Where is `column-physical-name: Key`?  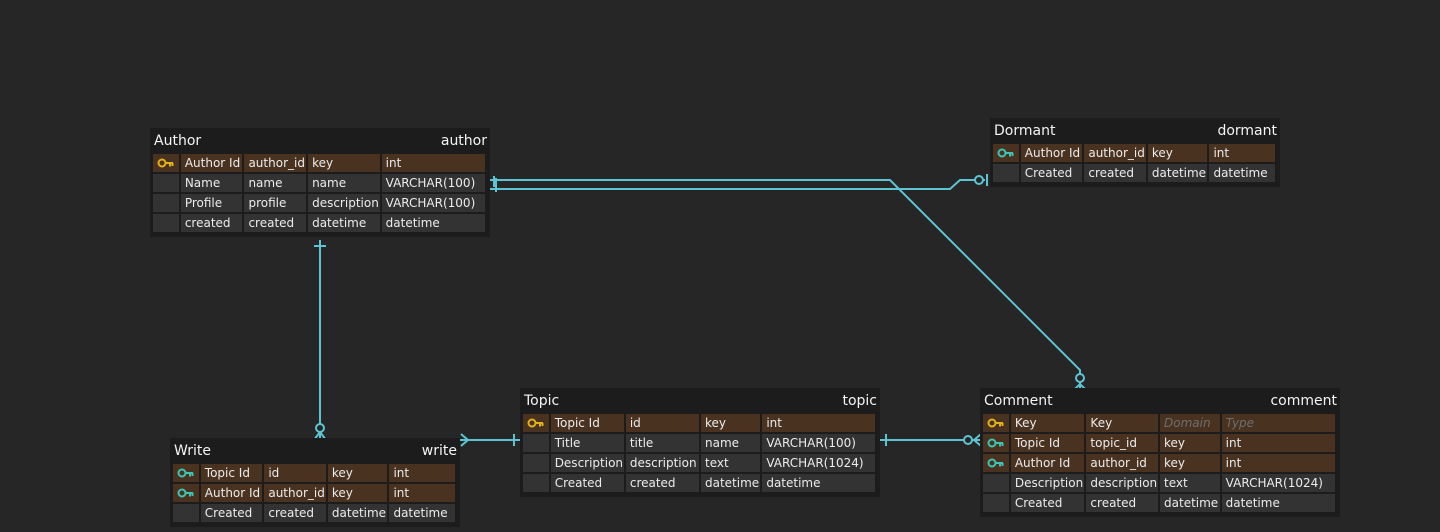
column-physical-name: Key is located at coordinates (1122, 423).